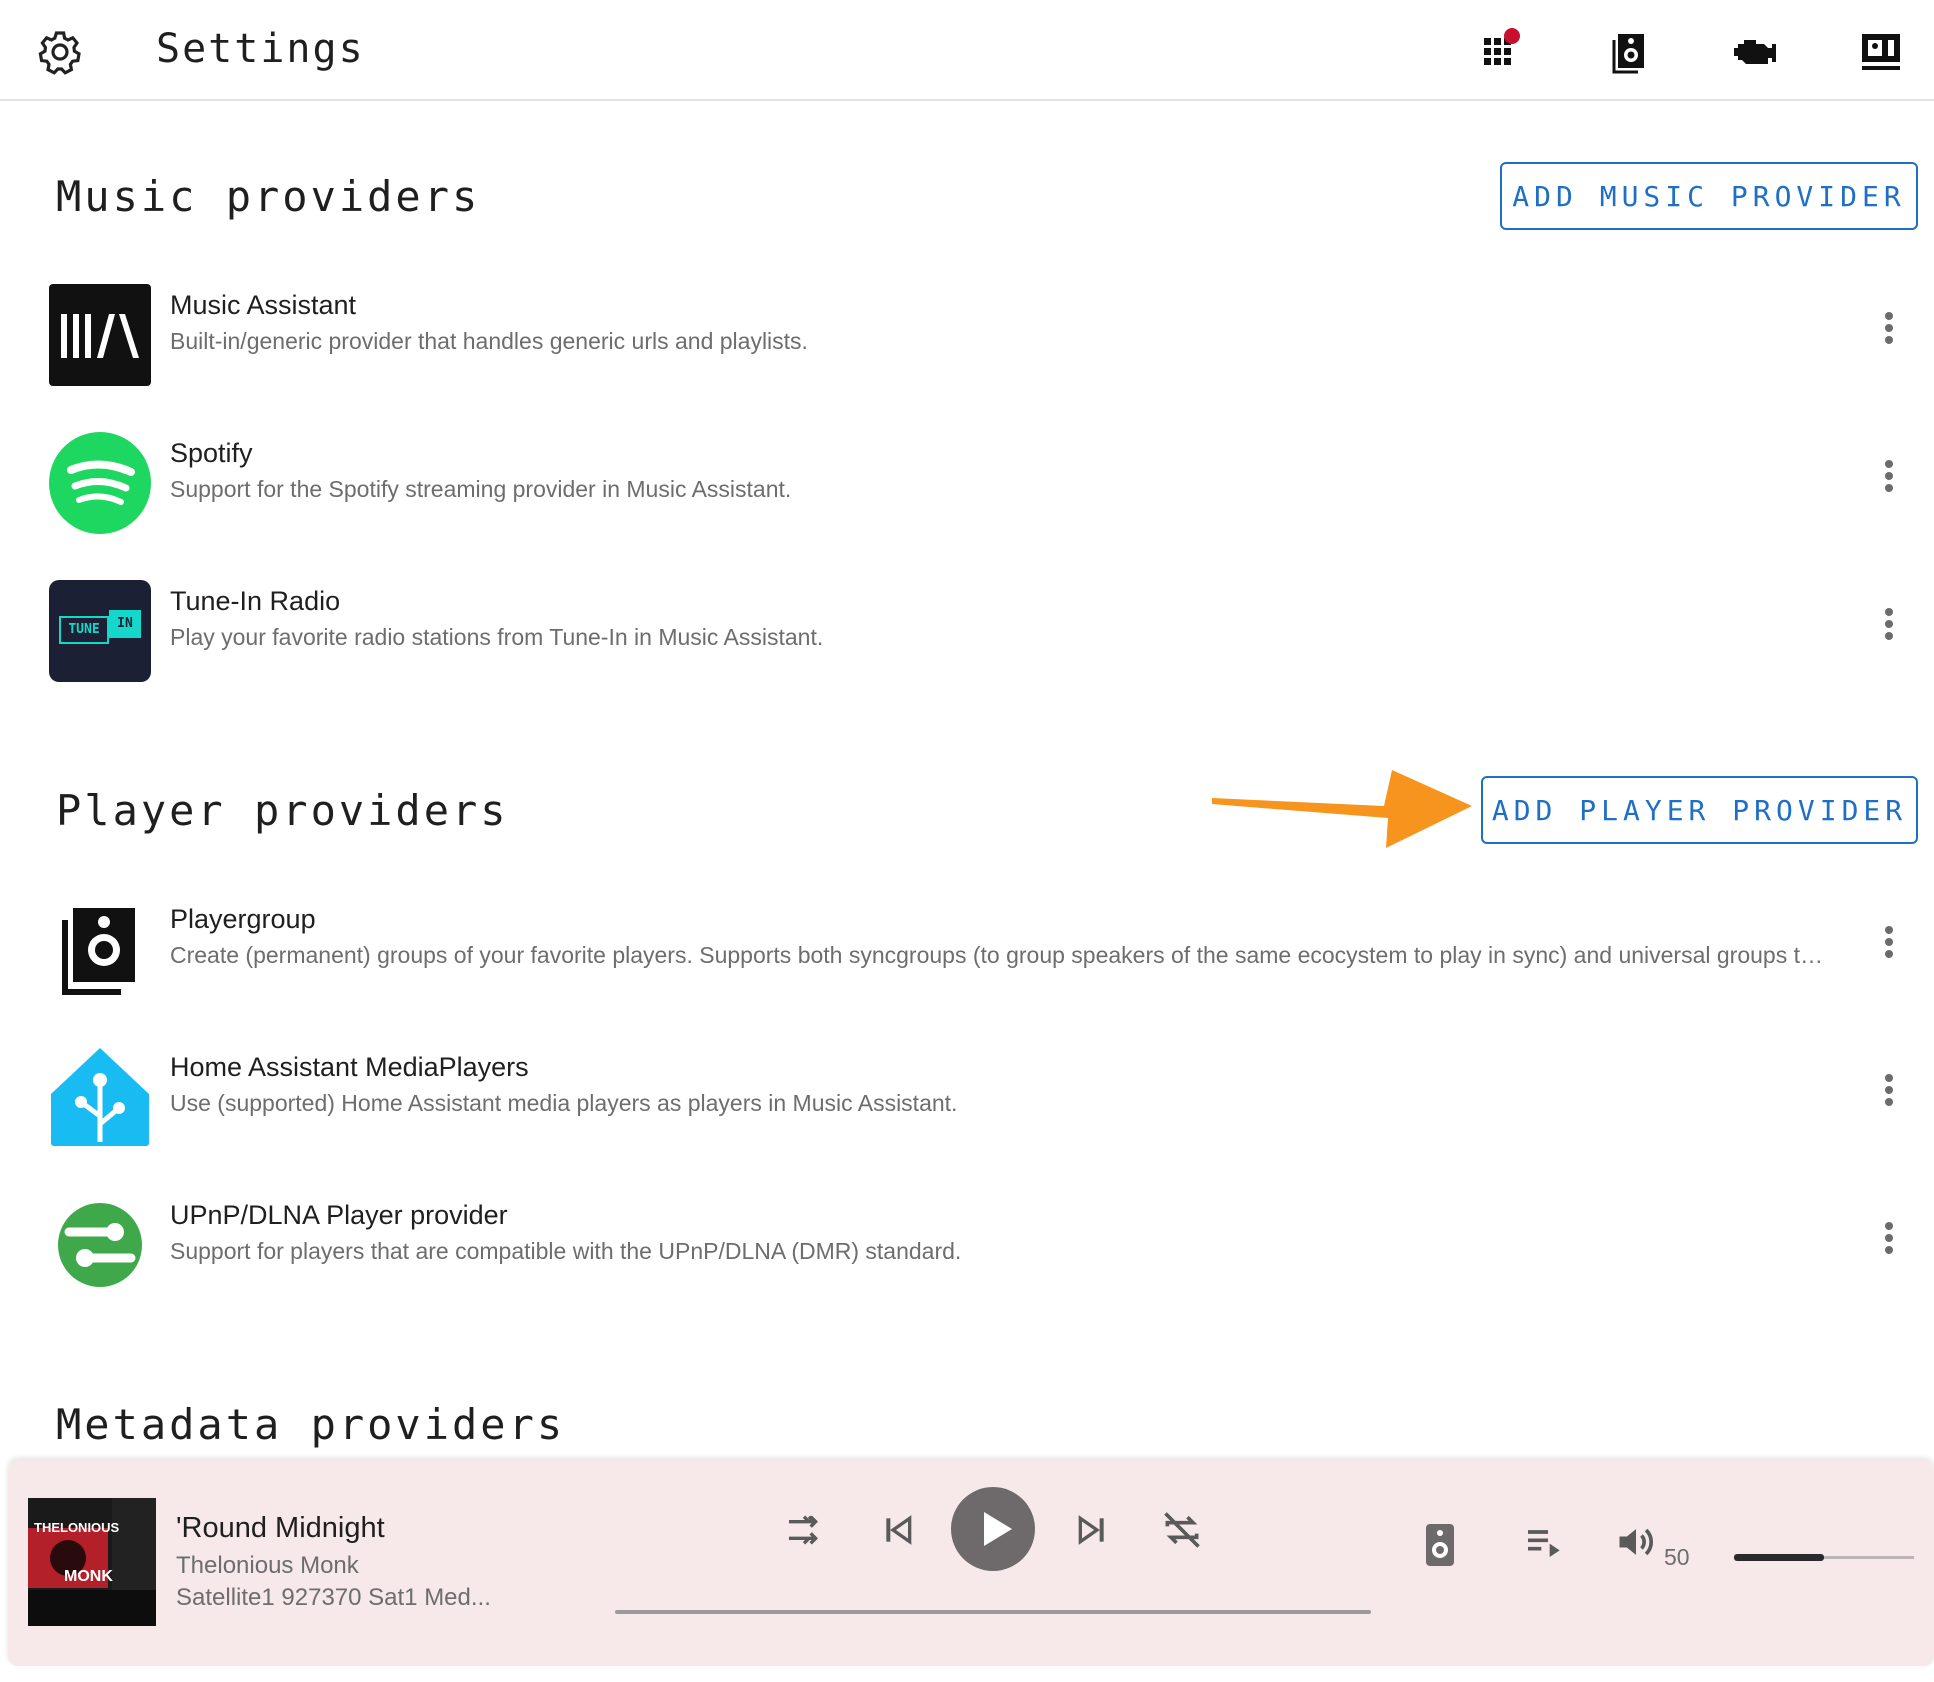 The image size is (1934, 1682). I want to click on volume-slider, so click(1824, 1557).